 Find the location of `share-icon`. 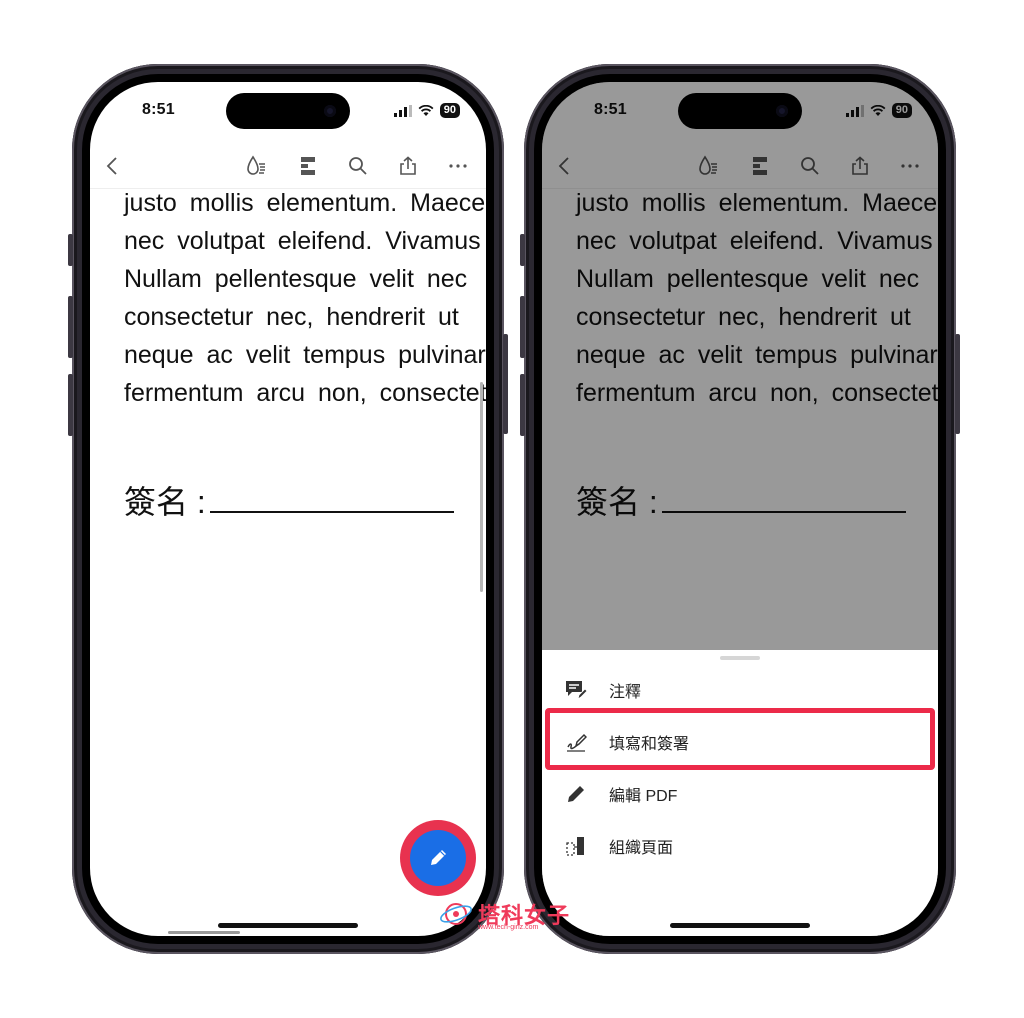

share-icon is located at coordinates (408, 166).